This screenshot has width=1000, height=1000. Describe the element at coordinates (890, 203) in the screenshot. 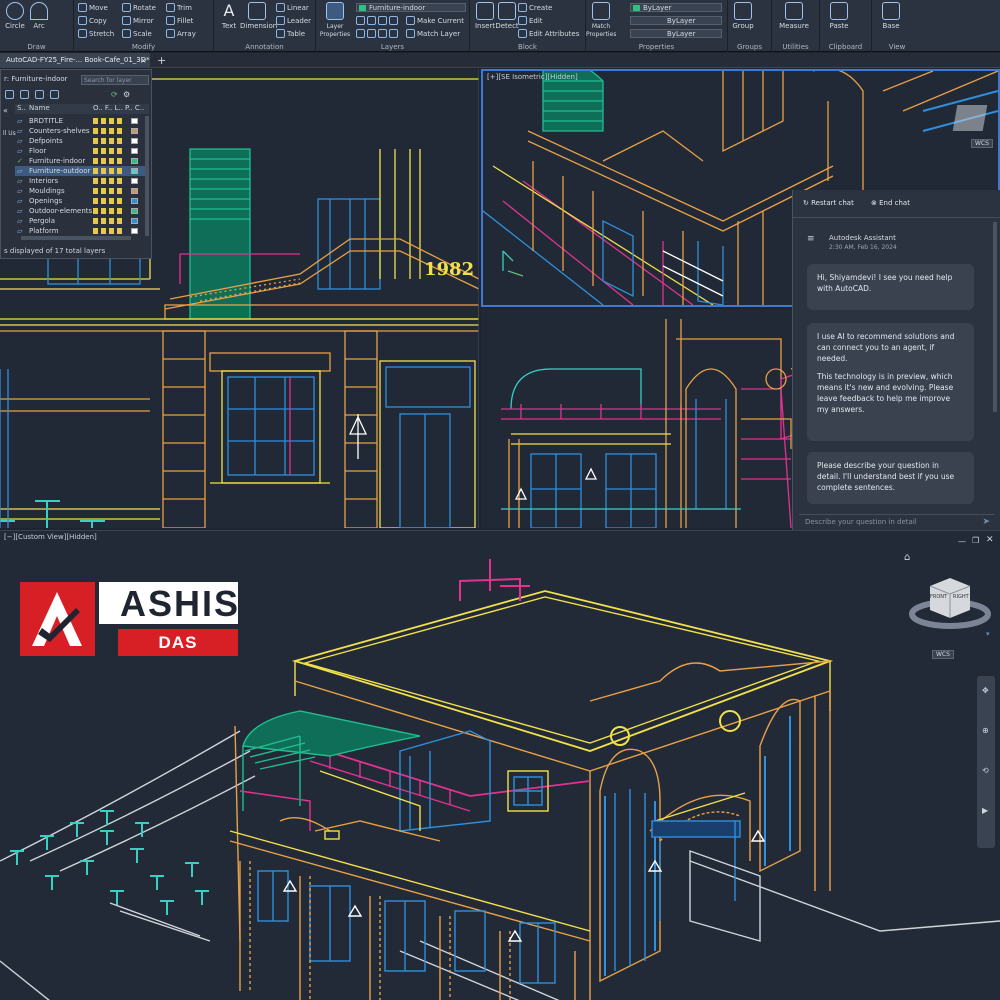

I see `end-chat-button: ⊗ End chat` at that location.